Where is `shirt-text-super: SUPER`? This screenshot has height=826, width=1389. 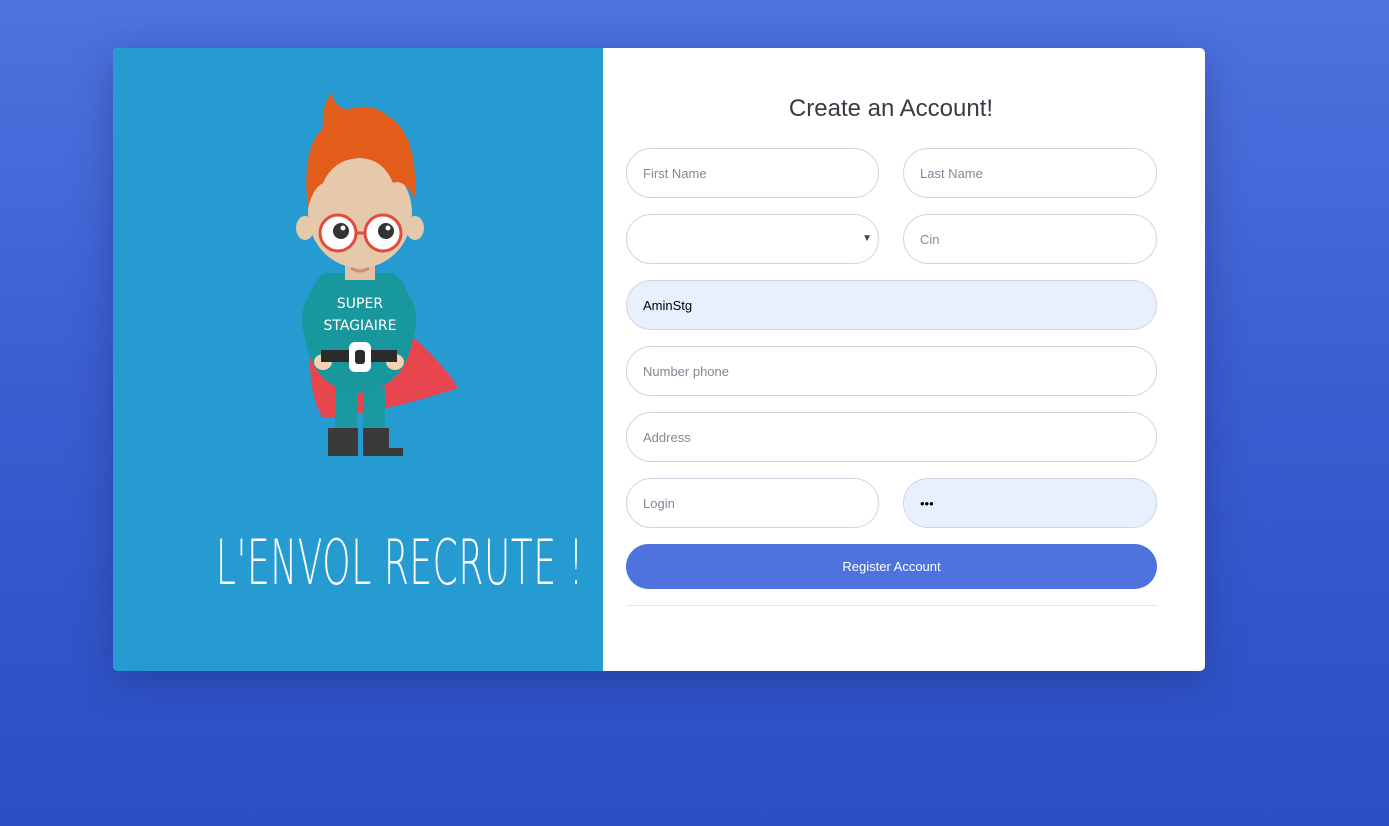 shirt-text-super: SUPER is located at coordinates (360, 304).